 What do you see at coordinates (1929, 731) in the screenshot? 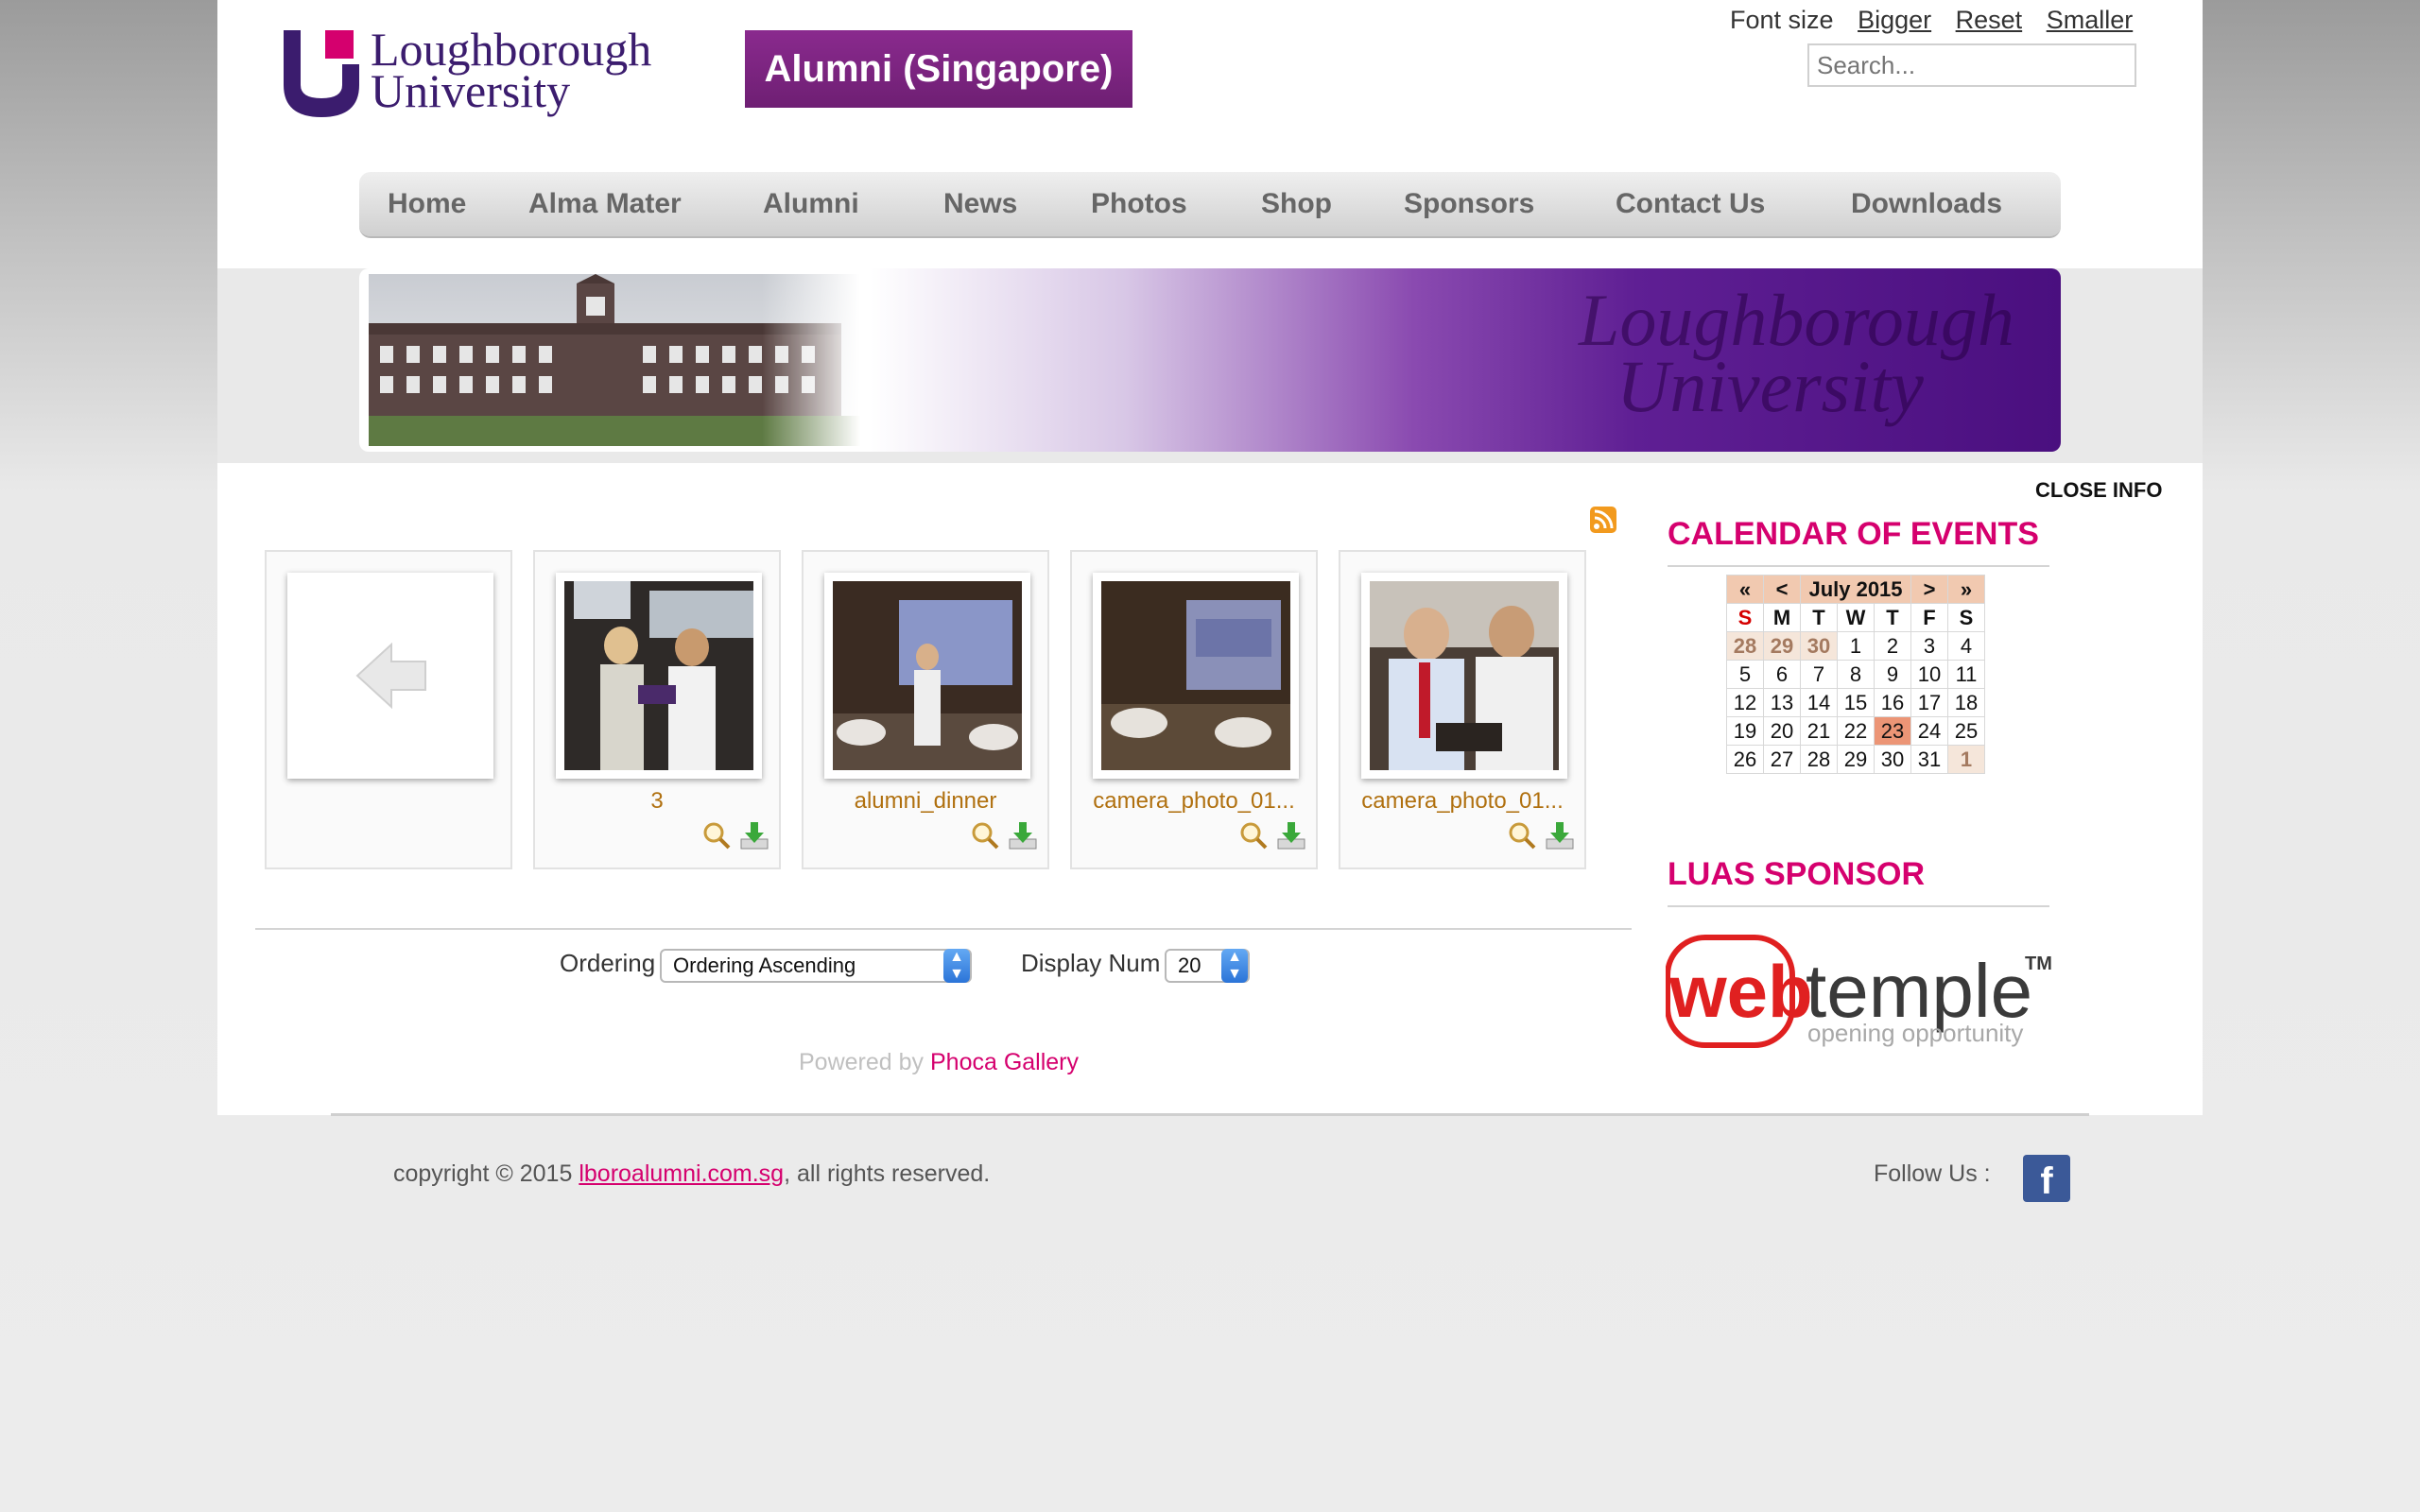
I see `calendar-day: 24` at bounding box center [1929, 731].